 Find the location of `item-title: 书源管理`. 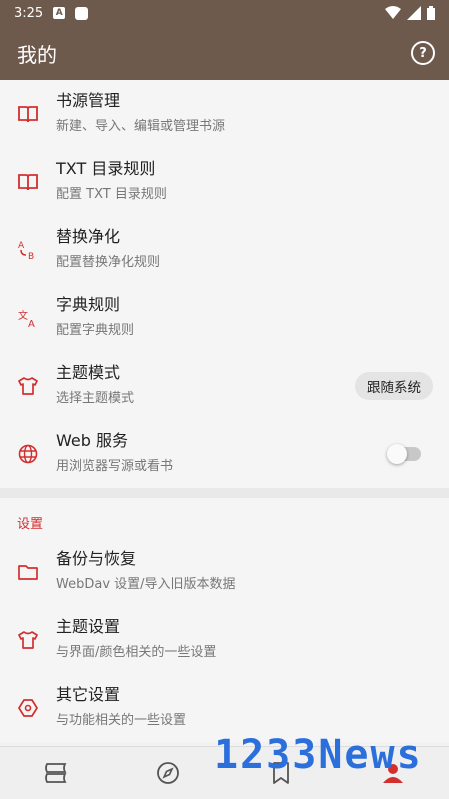

item-title: 书源管理 is located at coordinates (88, 100).